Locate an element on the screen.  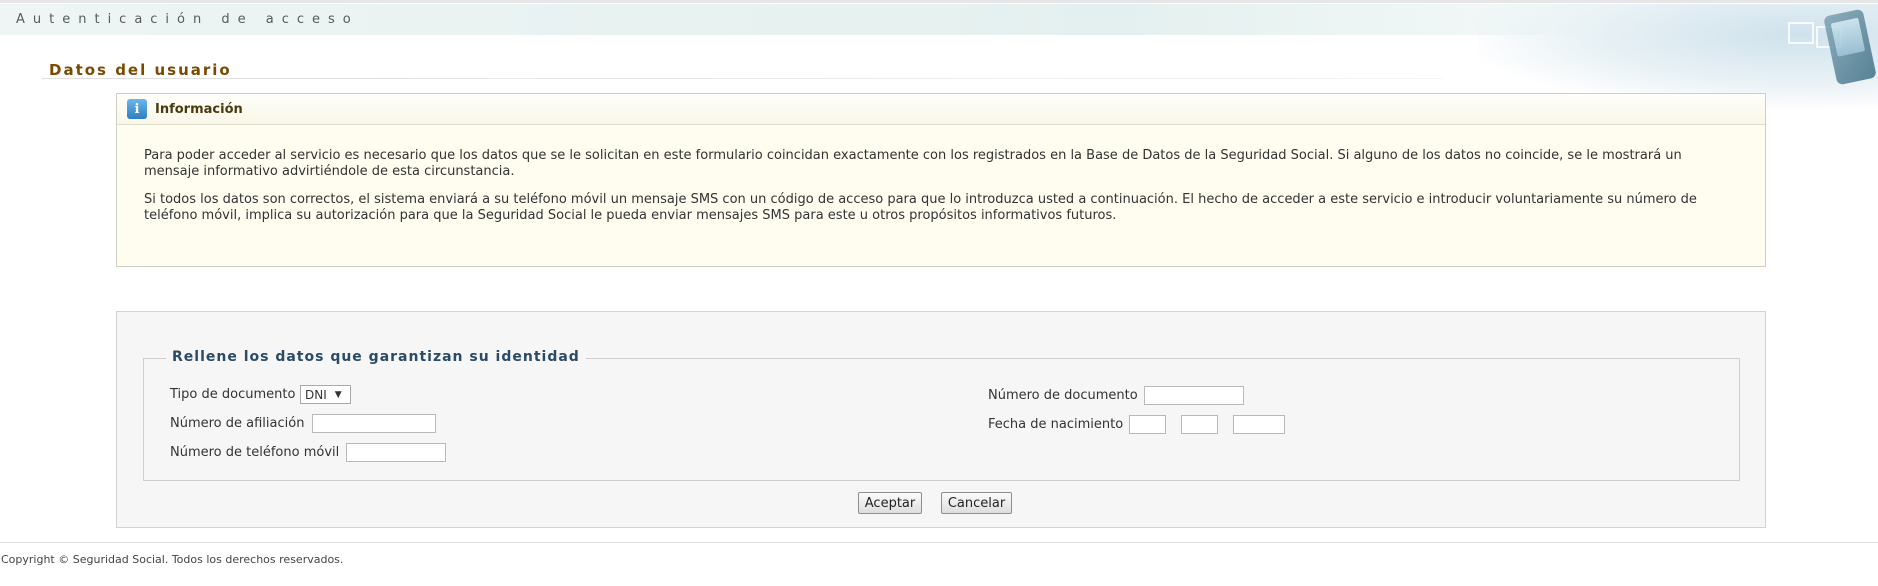
birth-year-input is located at coordinates (1259, 424).